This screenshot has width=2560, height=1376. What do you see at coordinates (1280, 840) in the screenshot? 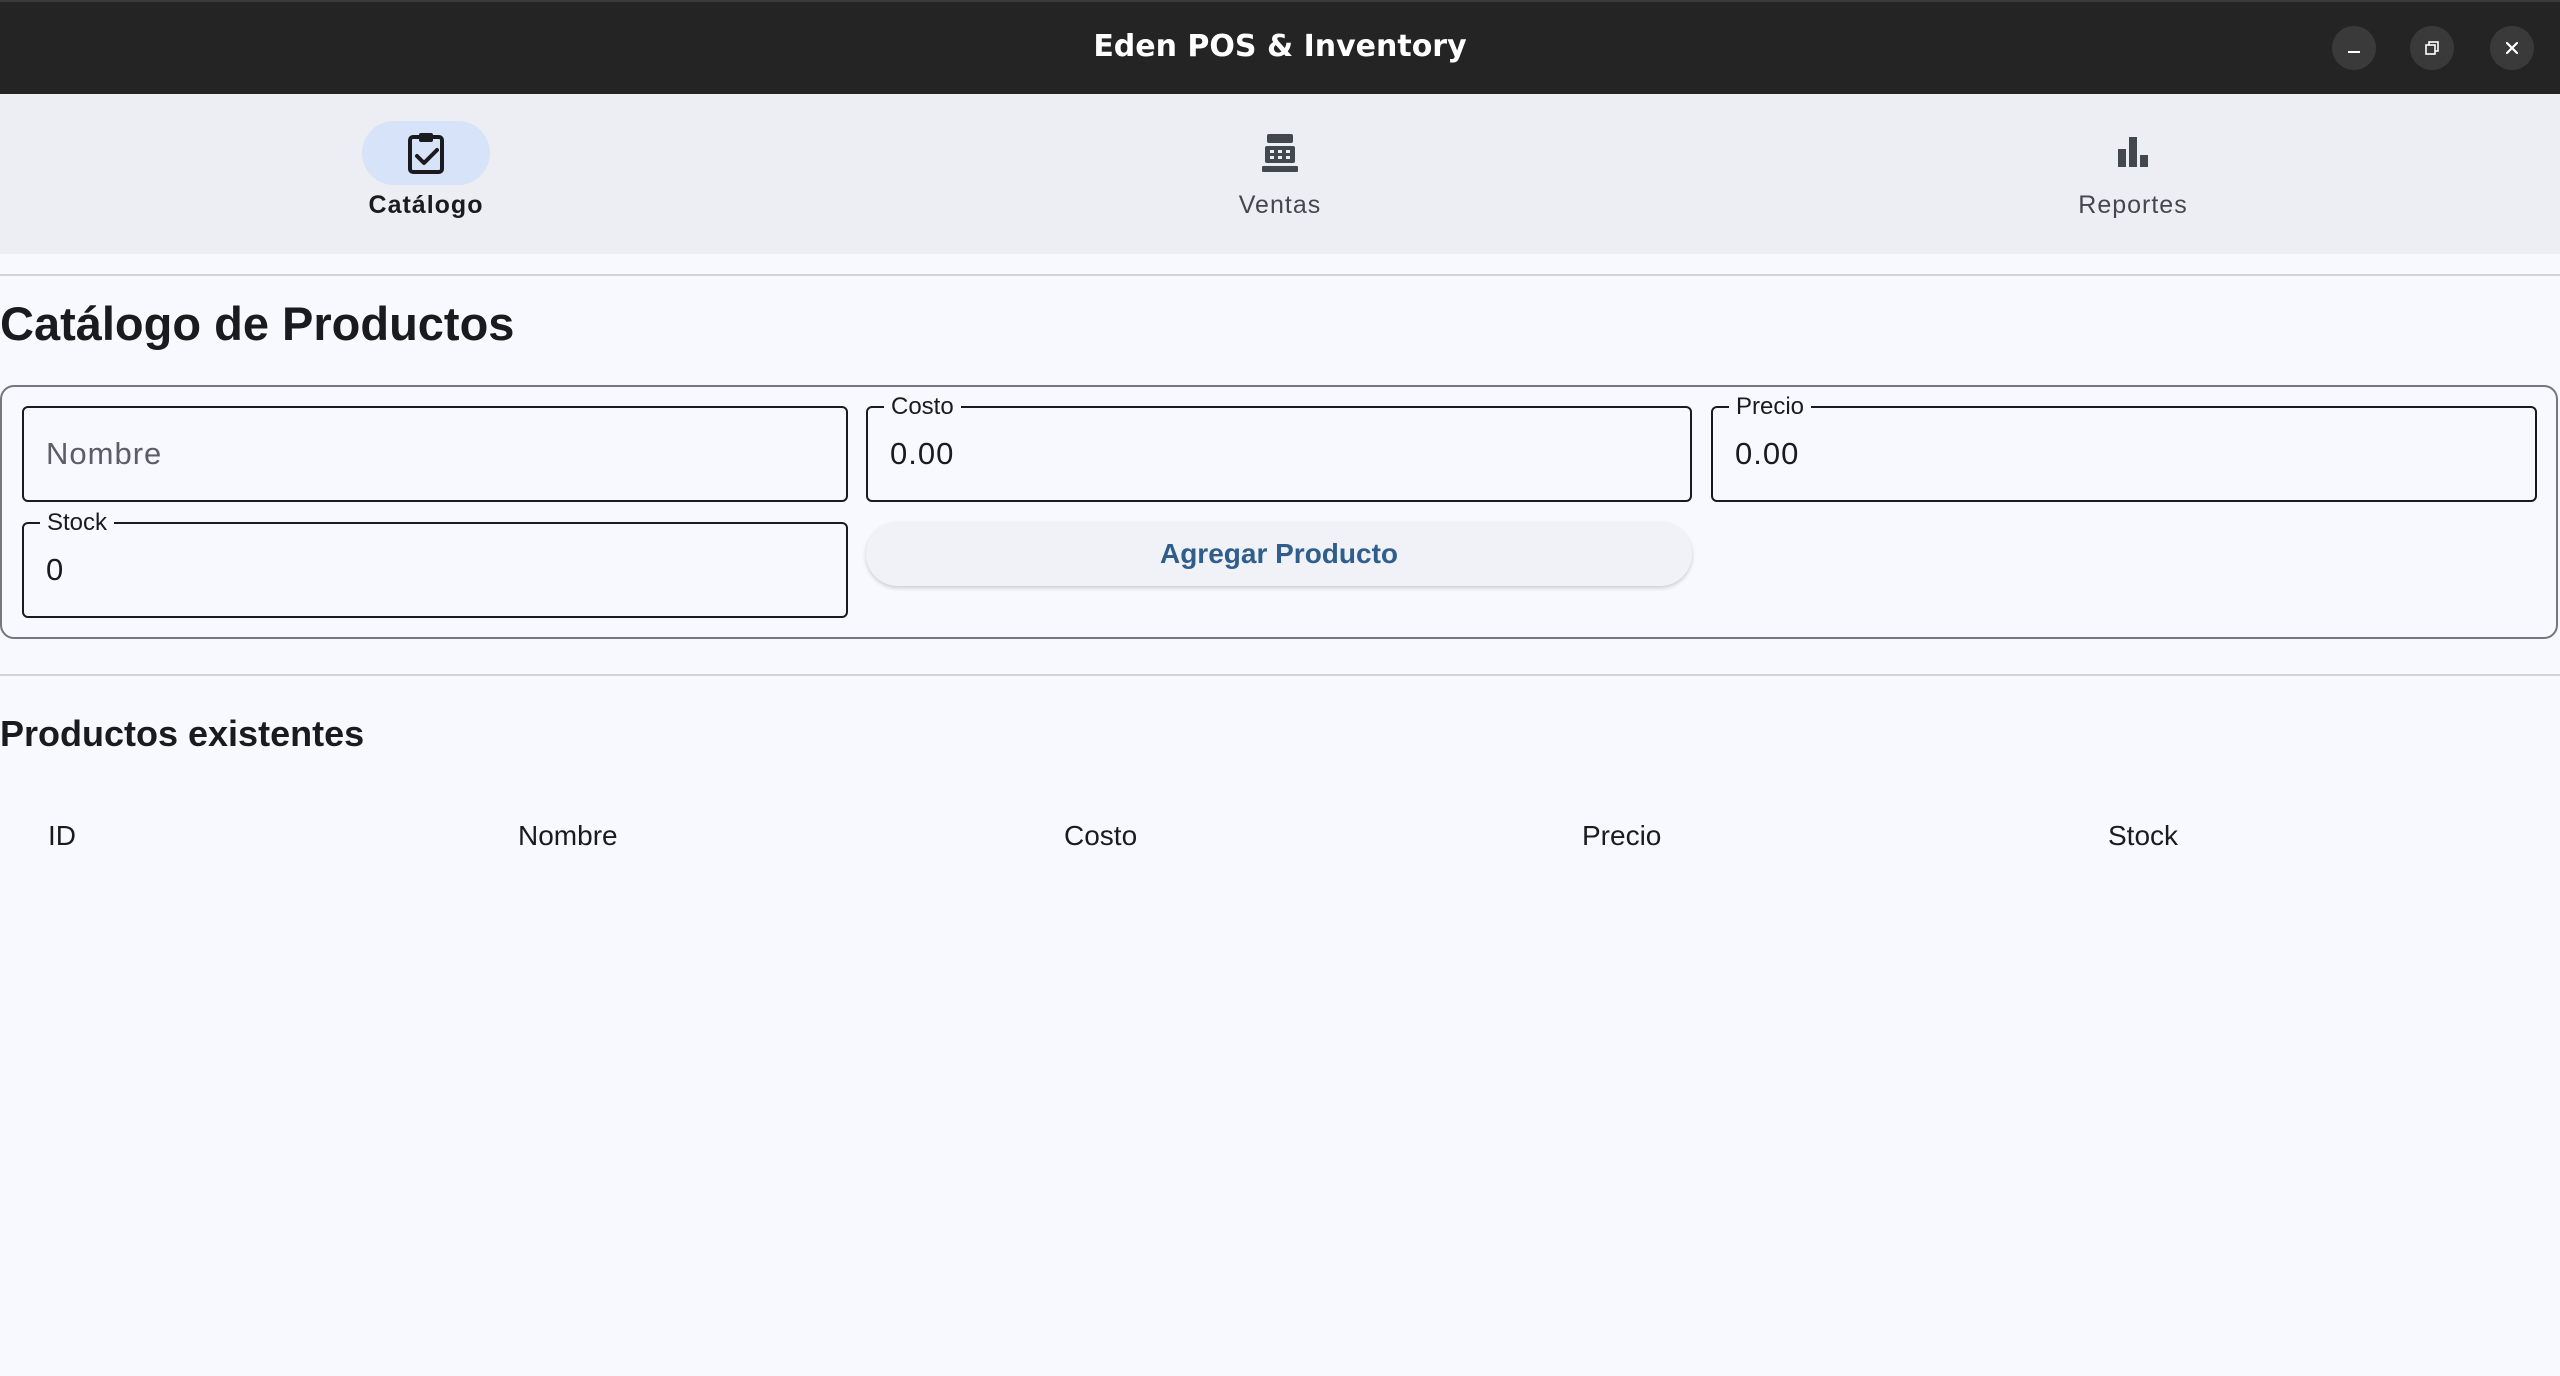
I see `products-table-header: ID Nombre Costo Precio Stock` at bounding box center [1280, 840].